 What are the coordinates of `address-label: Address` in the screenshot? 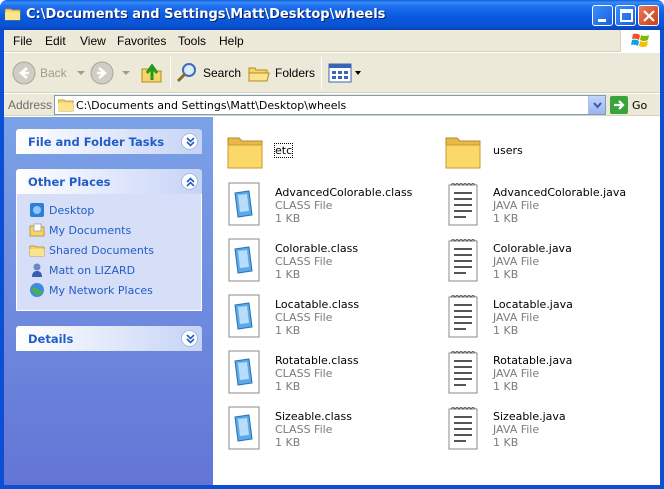 It's located at (30, 105).